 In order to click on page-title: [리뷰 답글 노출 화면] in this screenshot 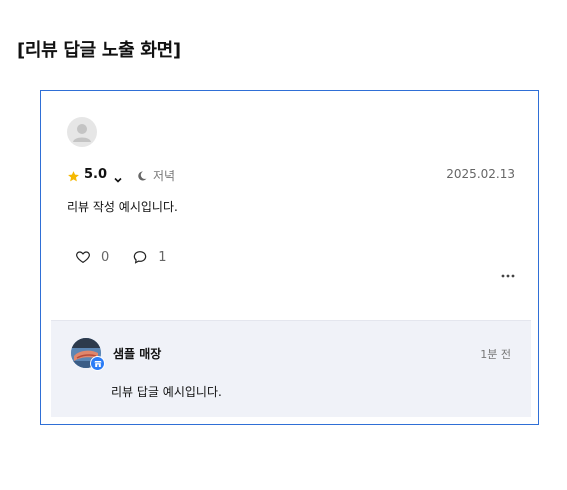, I will do `click(99, 50)`.